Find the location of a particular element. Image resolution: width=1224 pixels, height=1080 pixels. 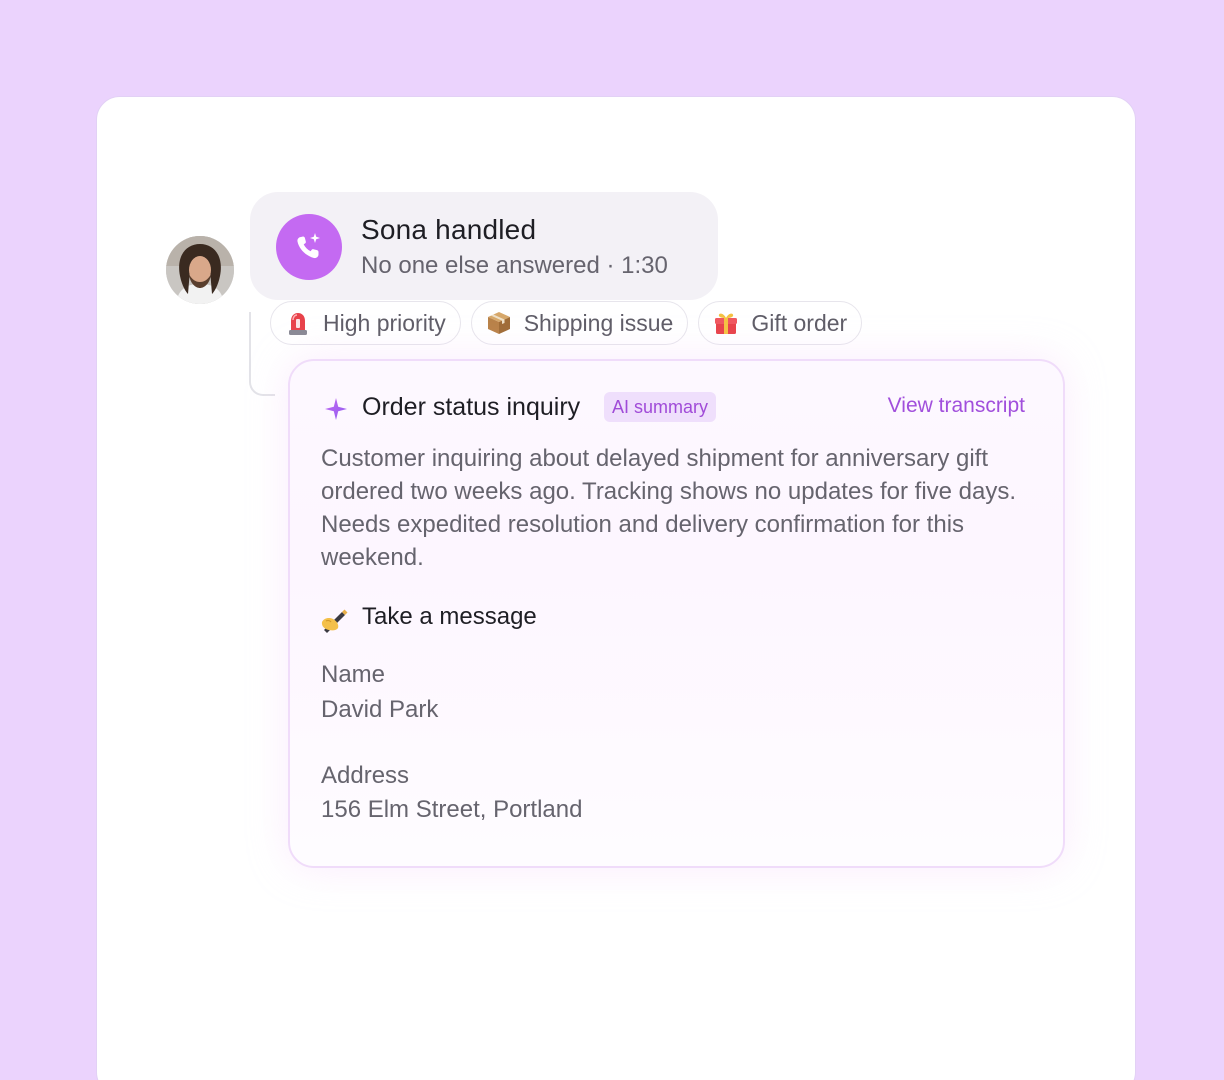

call-summary-bubble: Sona handled No one else answered · 1:30 is located at coordinates (484, 246).